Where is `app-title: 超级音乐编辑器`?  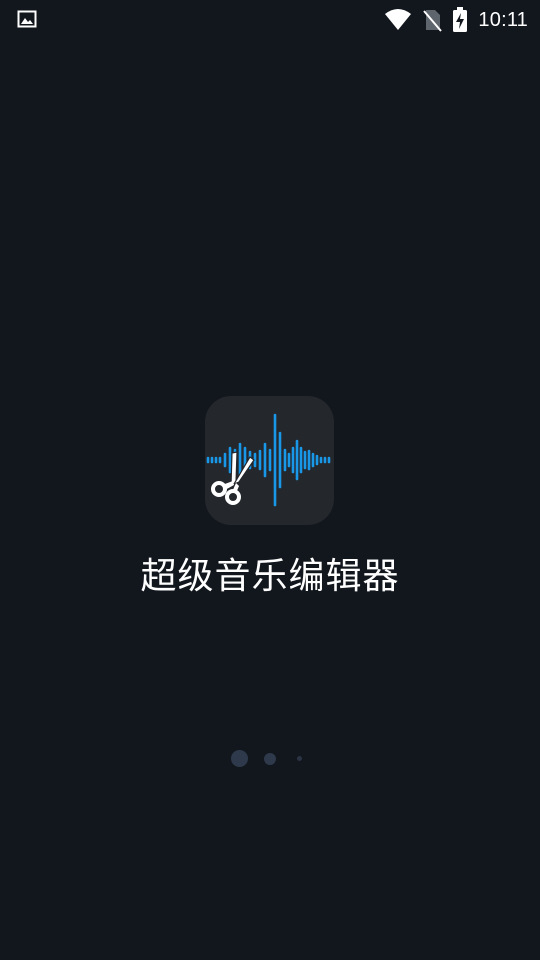 app-title: 超级音乐编辑器 is located at coordinates (270, 576).